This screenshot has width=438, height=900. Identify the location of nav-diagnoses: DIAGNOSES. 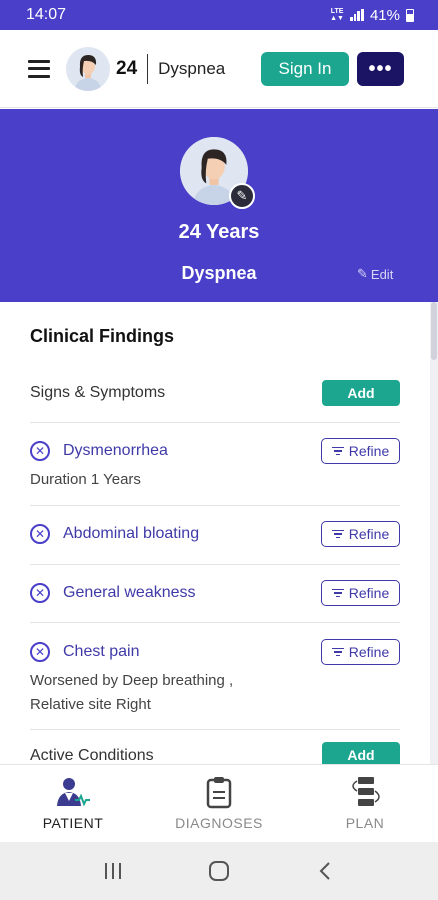
(219, 803).